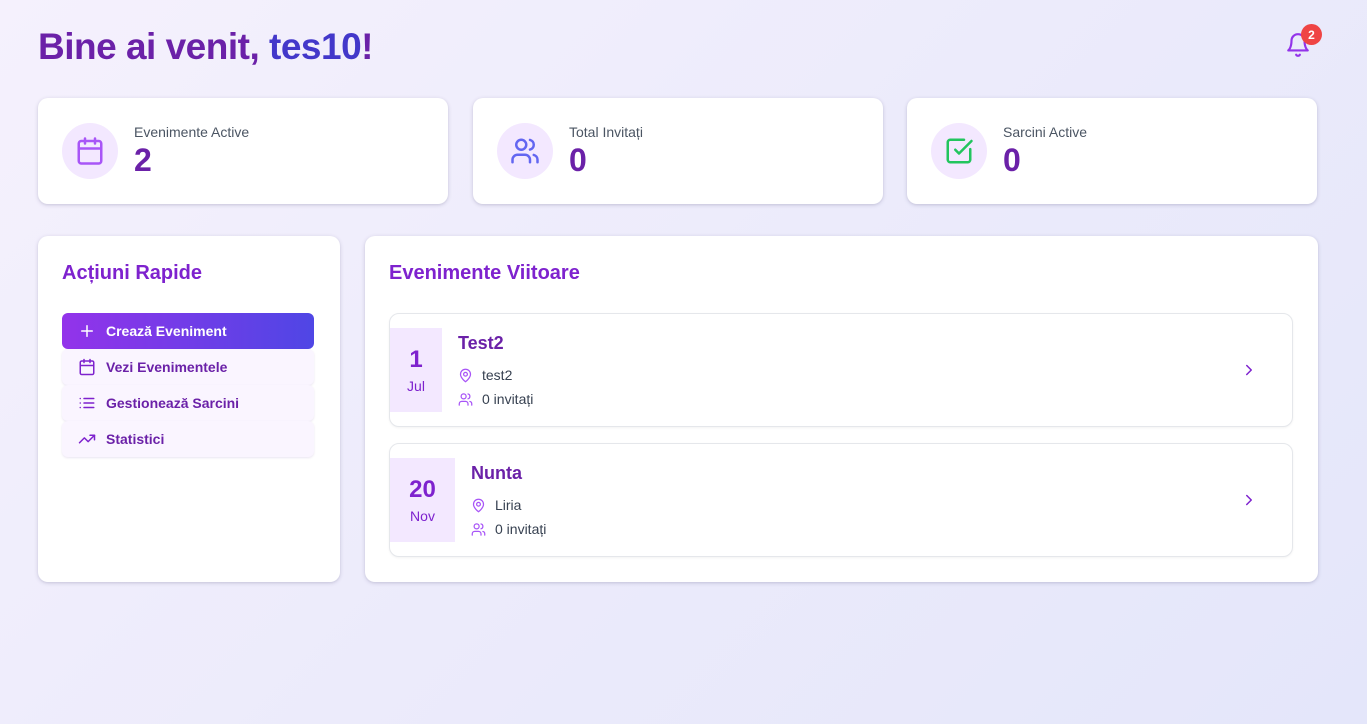 The width and height of the screenshot is (1367, 724). What do you see at coordinates (841, 370) in the screenshot?
I see `event-card: 1 Jul Test2 test2 0 invitați` at bounding box center [841, 370].